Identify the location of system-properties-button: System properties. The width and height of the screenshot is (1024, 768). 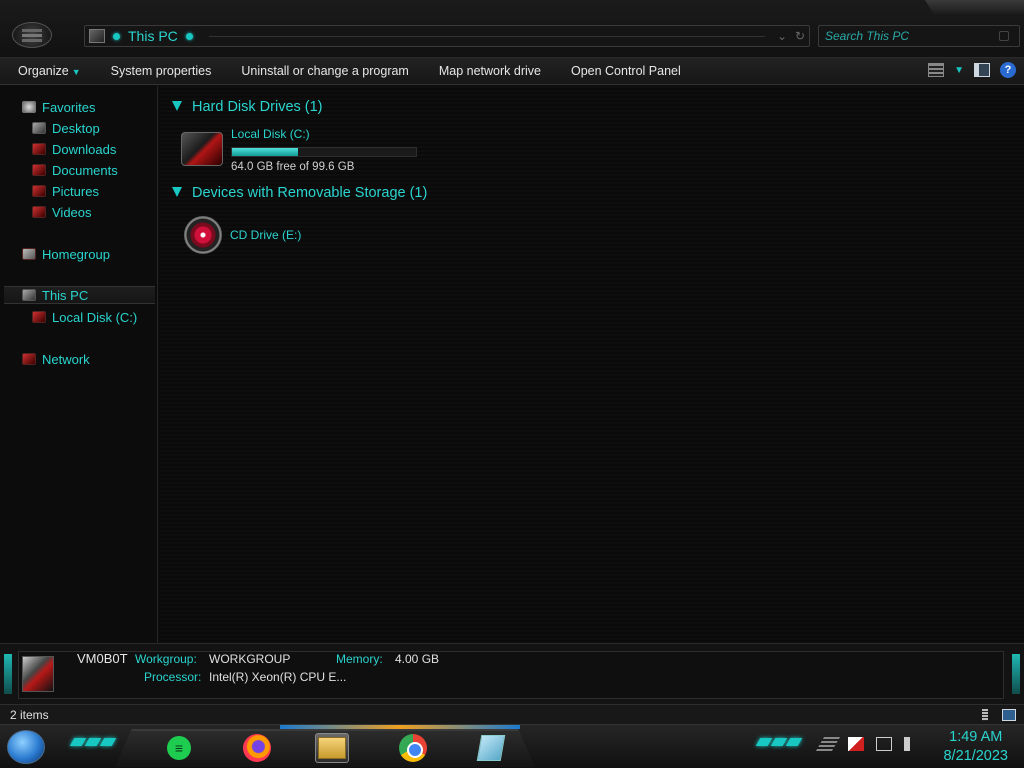
(161, 71).